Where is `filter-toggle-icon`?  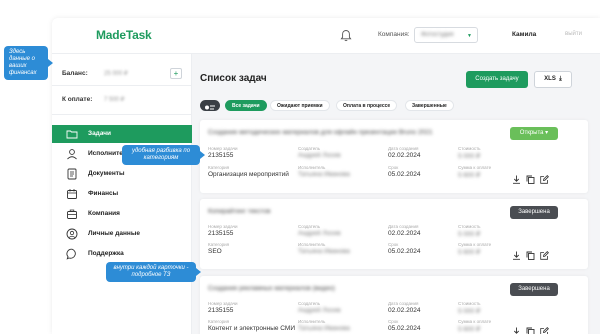 filter-toggle-icon is located at coordinates (210, 105).